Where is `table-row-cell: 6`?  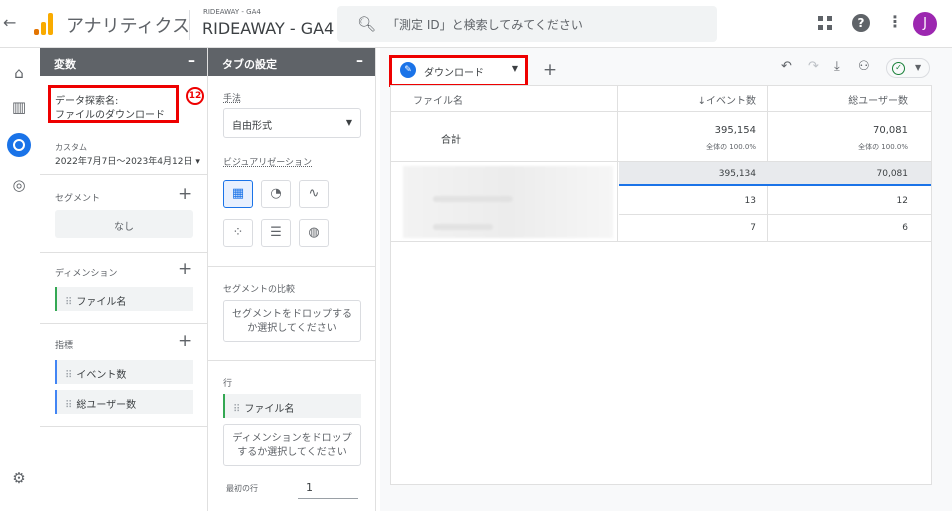
table-row-cell: 6 is located at coordinates (905, 228).